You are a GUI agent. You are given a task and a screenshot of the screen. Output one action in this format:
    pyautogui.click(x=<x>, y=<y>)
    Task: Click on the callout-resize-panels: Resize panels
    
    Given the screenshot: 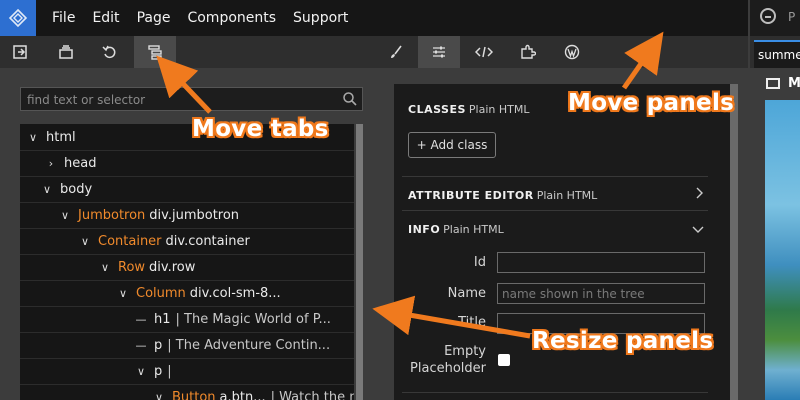 What is the action you would take?
    pyautogui.click(x=623, y=341)
    